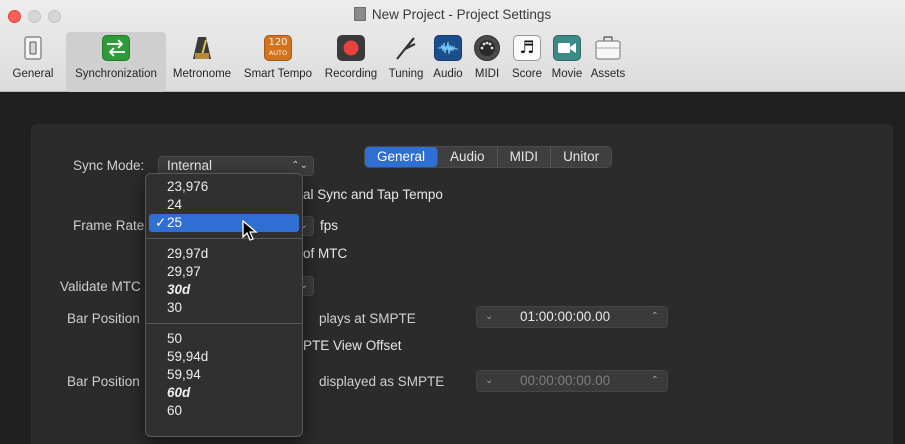  Describe the element at coordinates (527, 74) in the screenshot. I see `toolbar-label-score: Score` at that location.